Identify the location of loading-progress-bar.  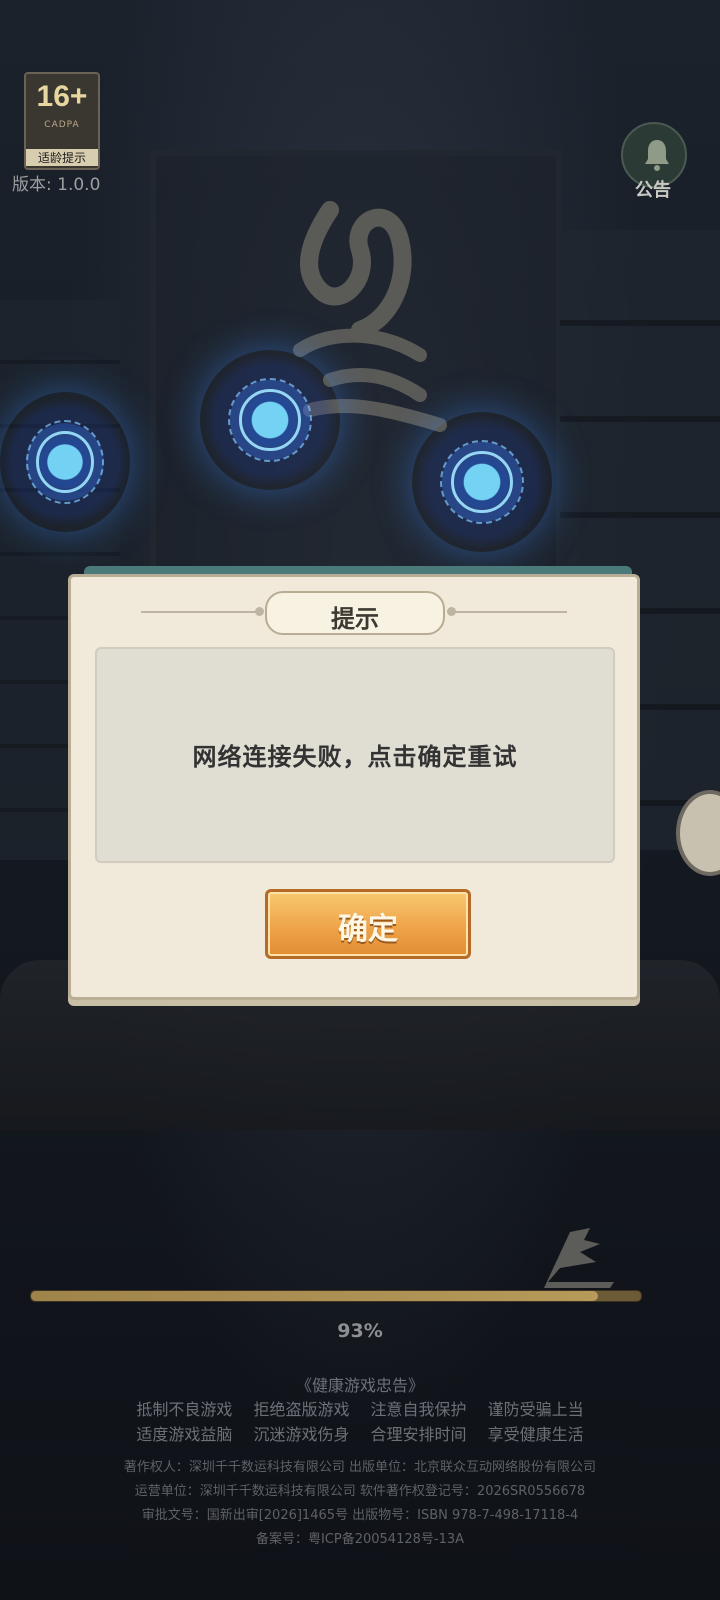
(336, 1296).